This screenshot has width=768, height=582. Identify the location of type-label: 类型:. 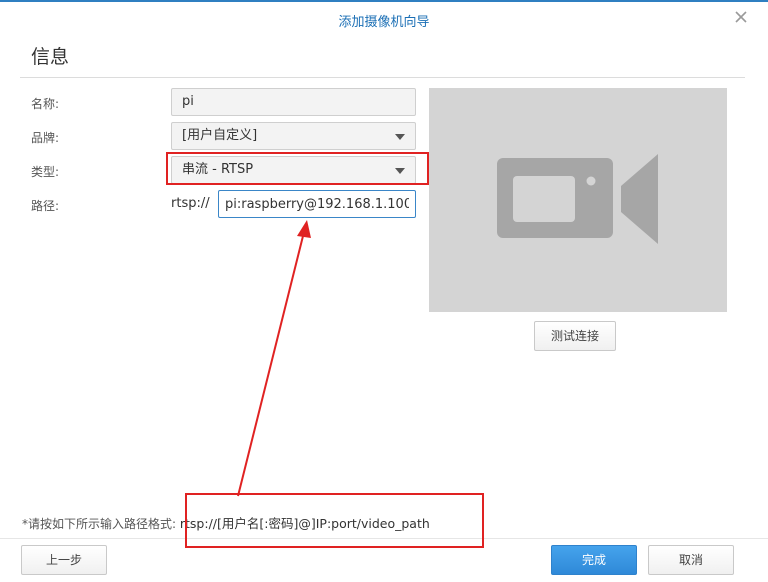
(45, 172).